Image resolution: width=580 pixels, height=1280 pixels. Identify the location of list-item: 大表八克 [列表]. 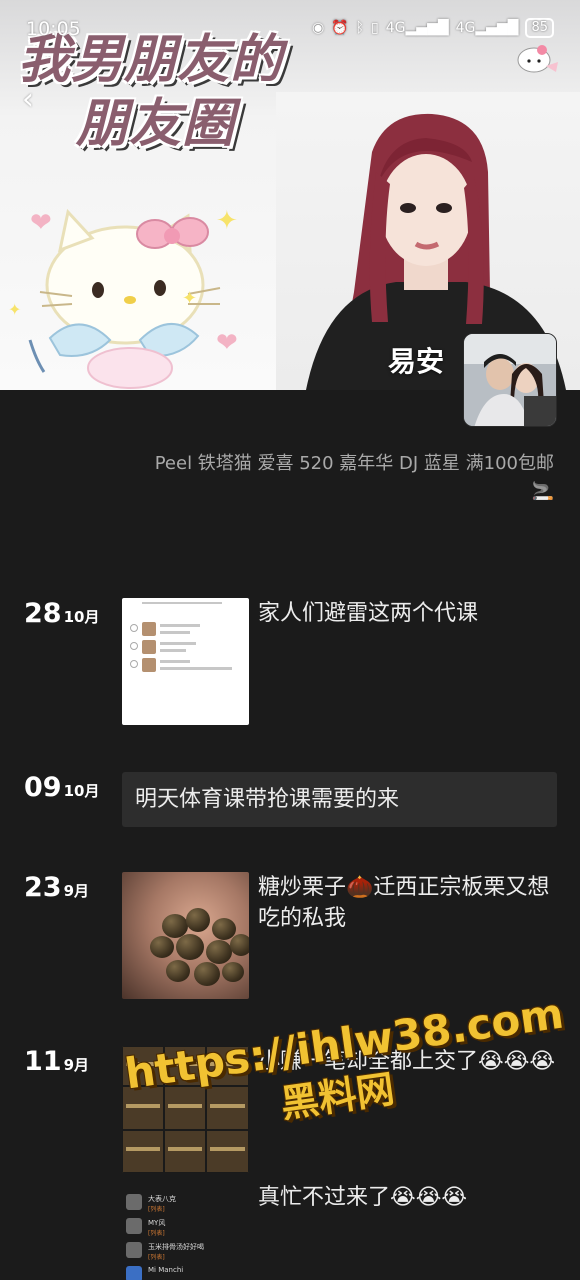
(188, 1204).